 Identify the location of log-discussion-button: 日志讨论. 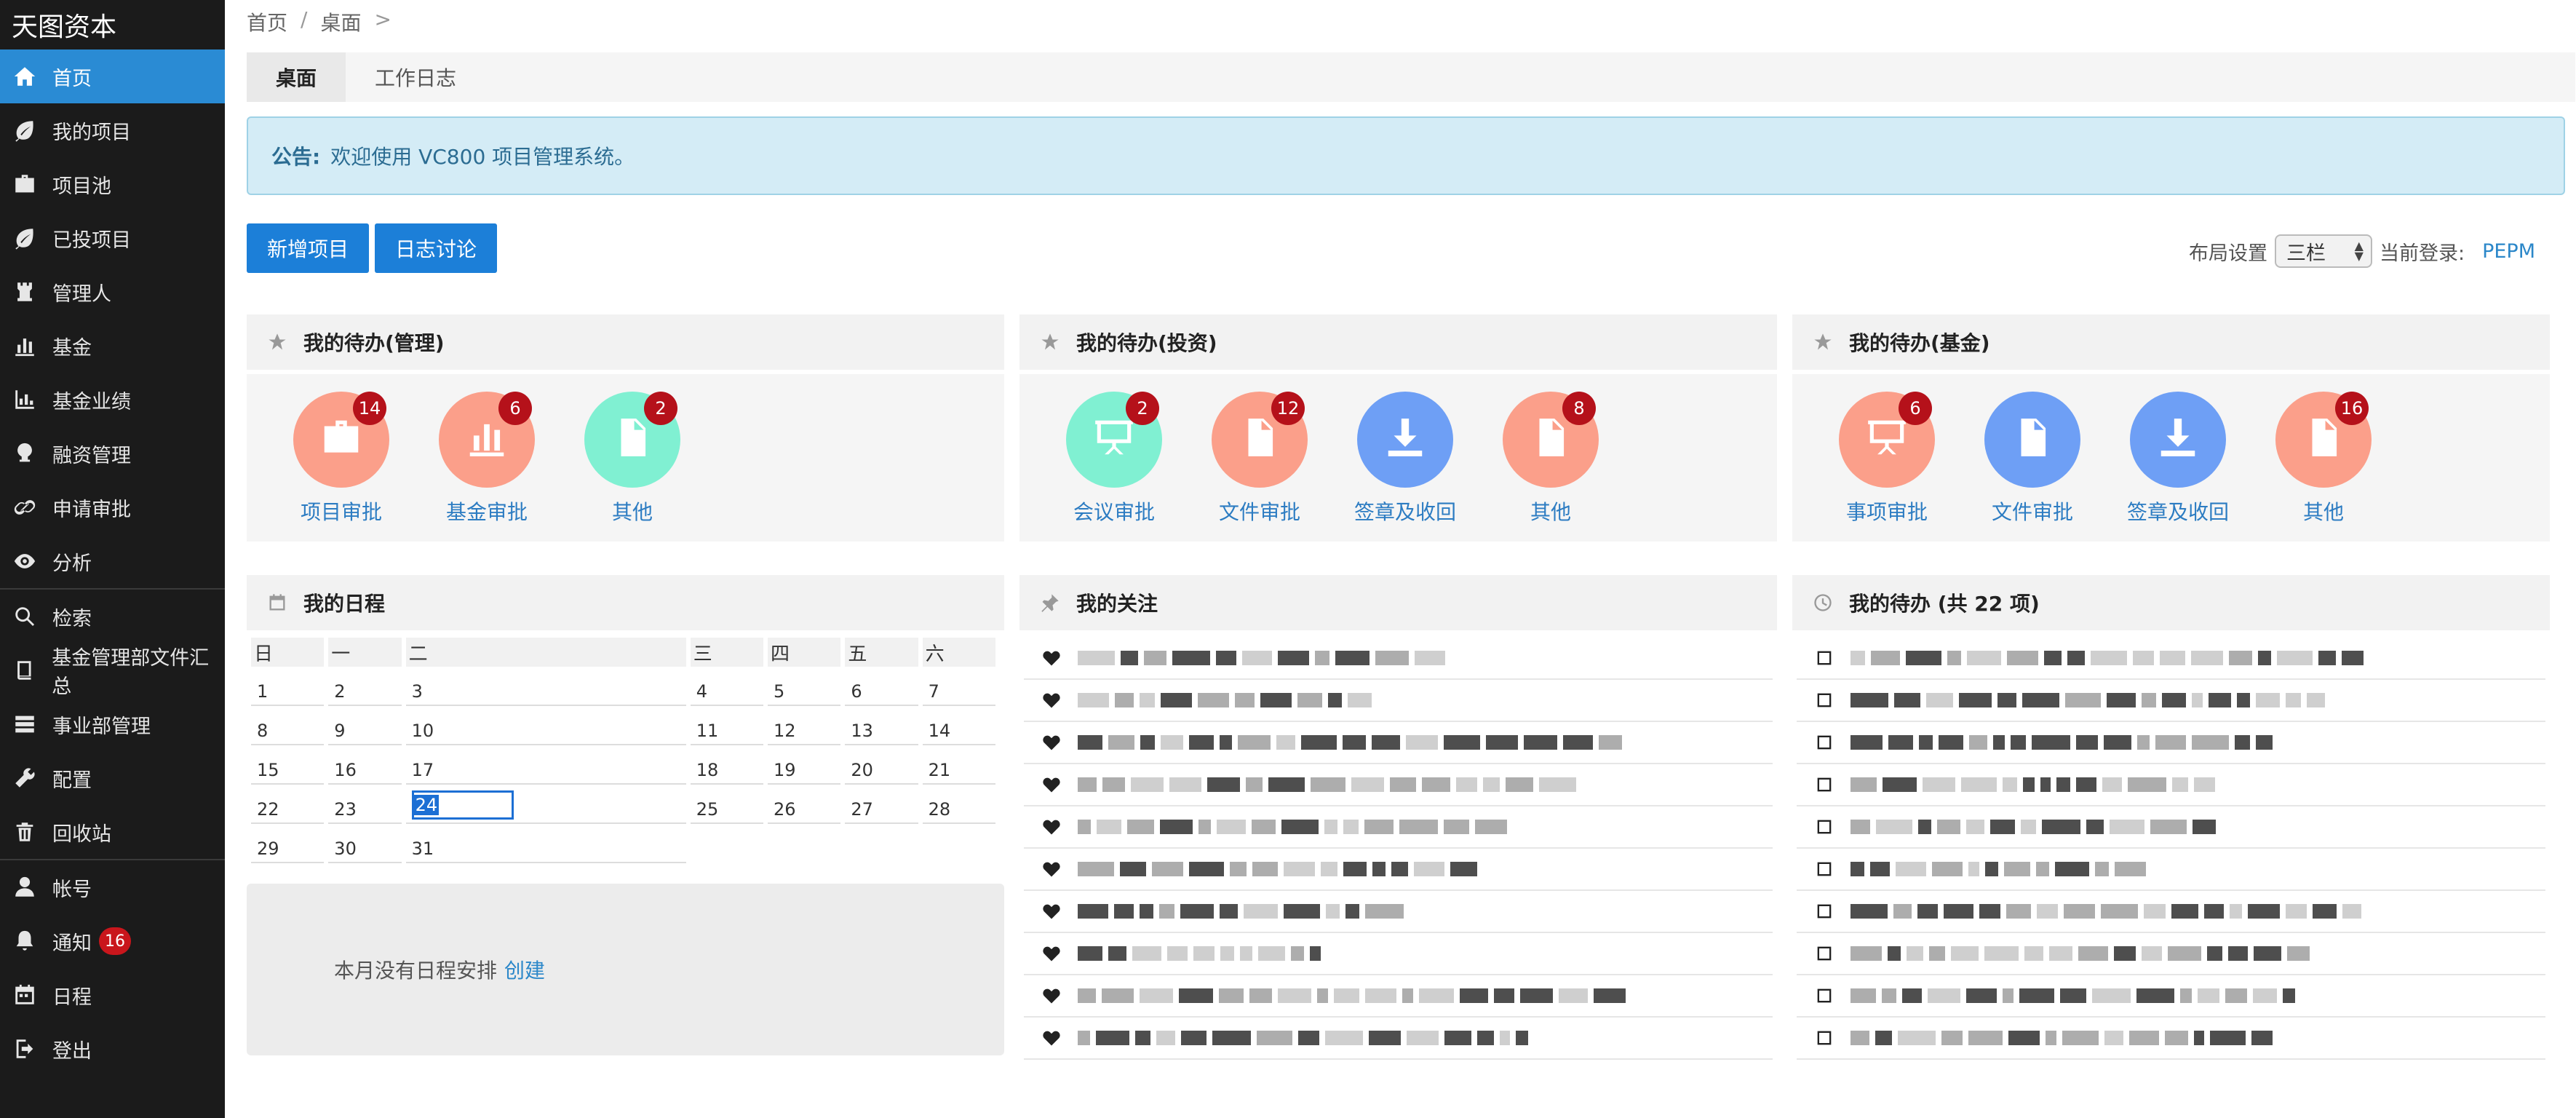
(436, 248).